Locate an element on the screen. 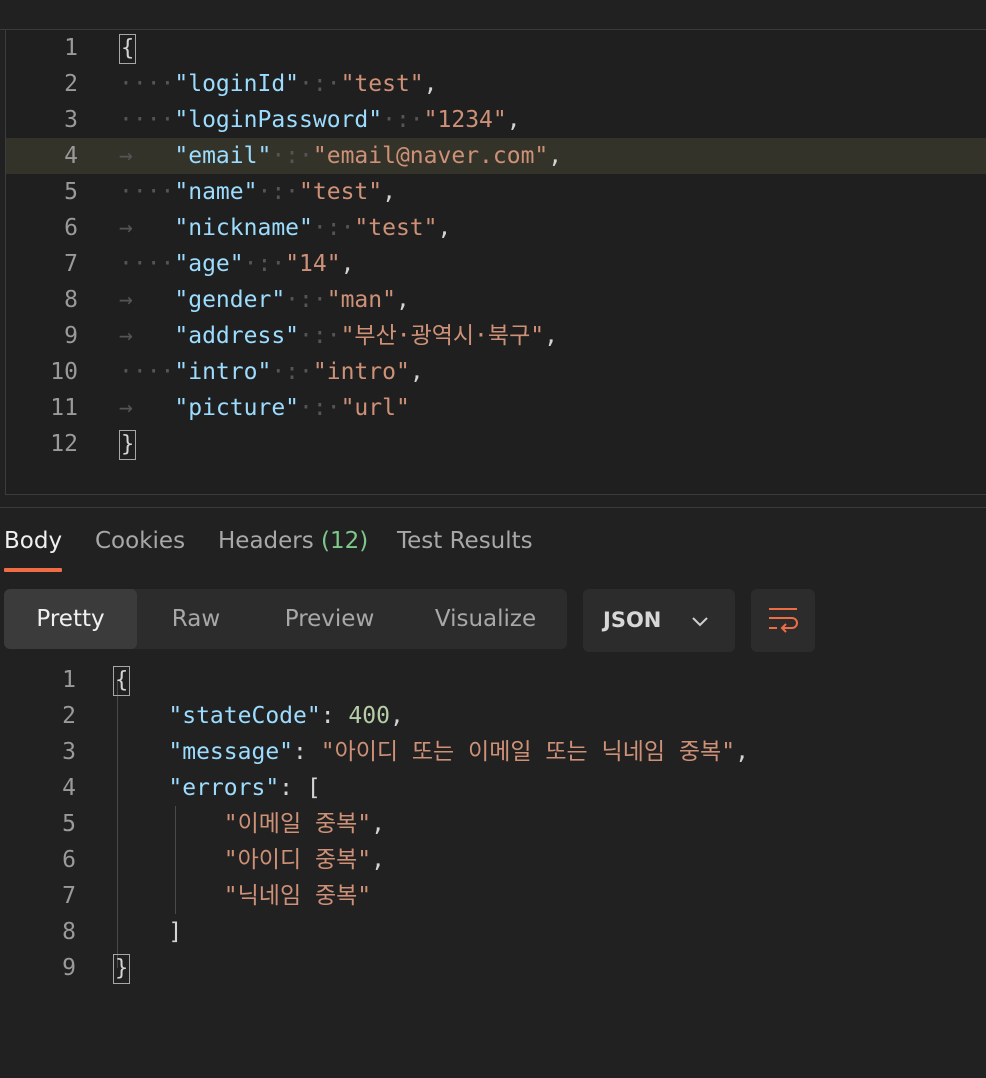  view-mode-pretty: Pretty is located at coordinates (70, 619).